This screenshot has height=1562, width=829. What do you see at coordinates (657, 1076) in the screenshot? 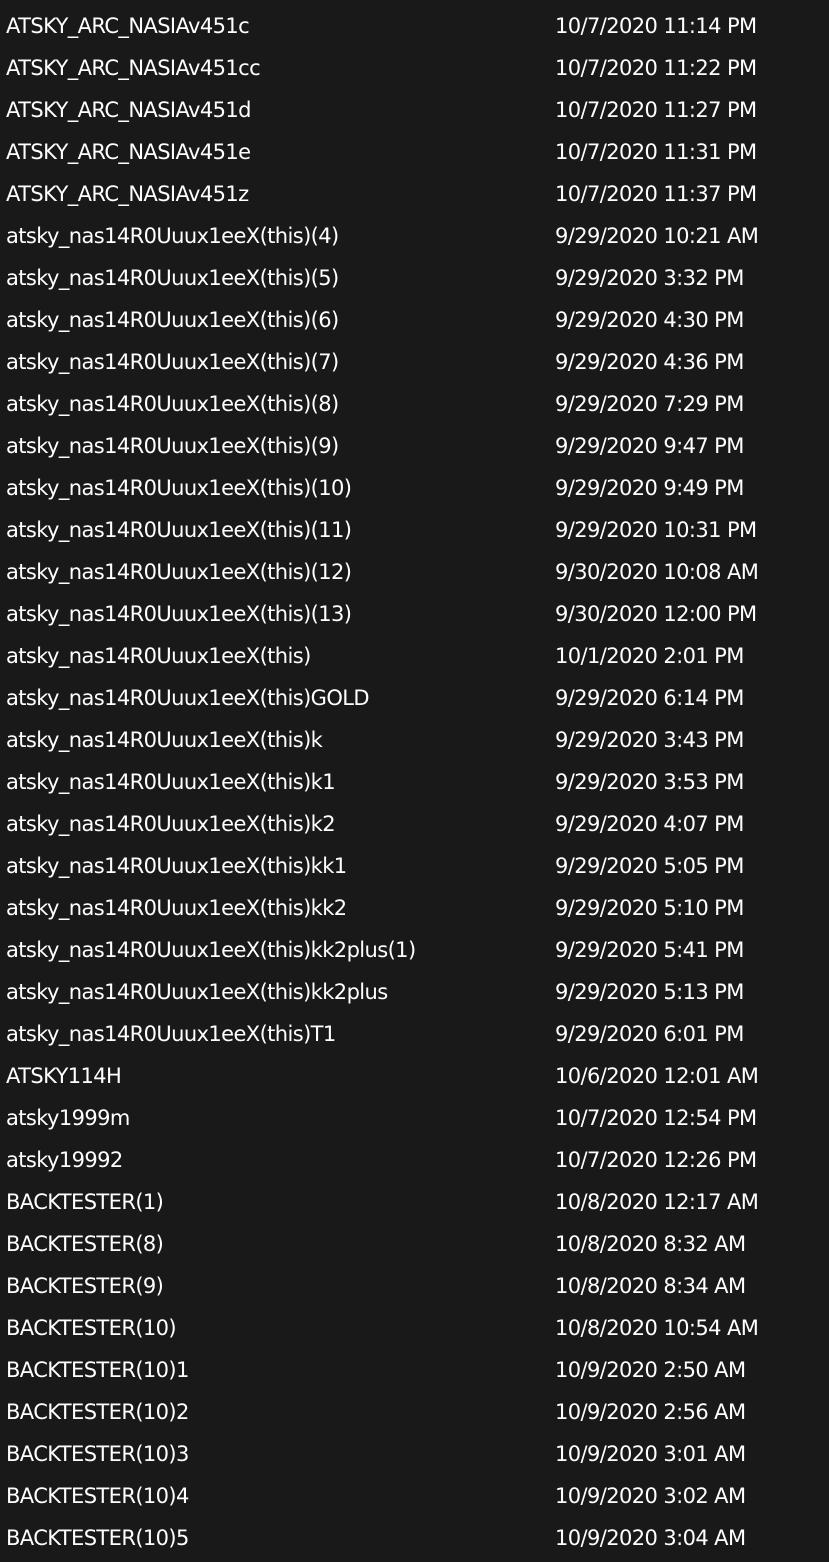
I see `file-date-modified: 10/6/2020 12:01 AM` at bounding box center [657, 1076].